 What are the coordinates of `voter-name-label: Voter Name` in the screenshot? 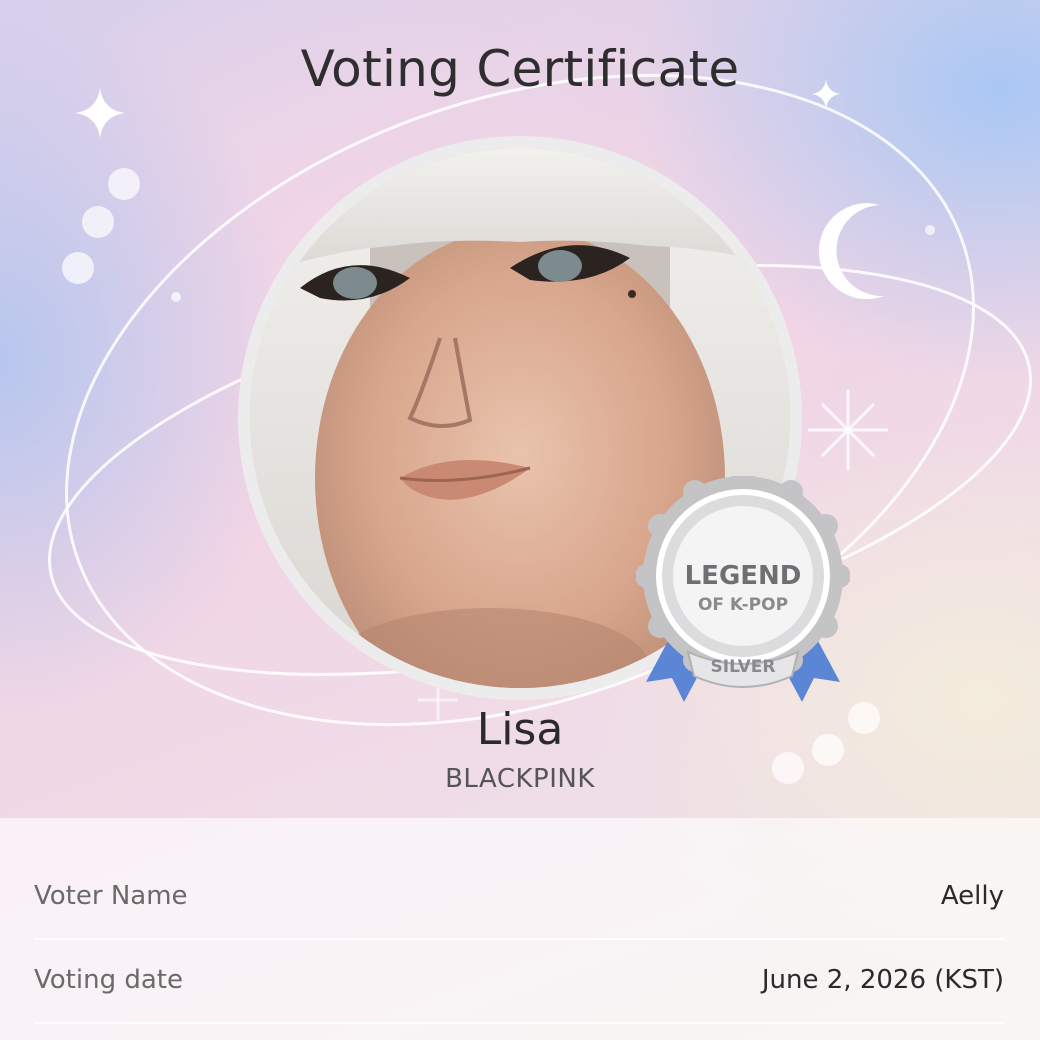 It's located at (111, 896).